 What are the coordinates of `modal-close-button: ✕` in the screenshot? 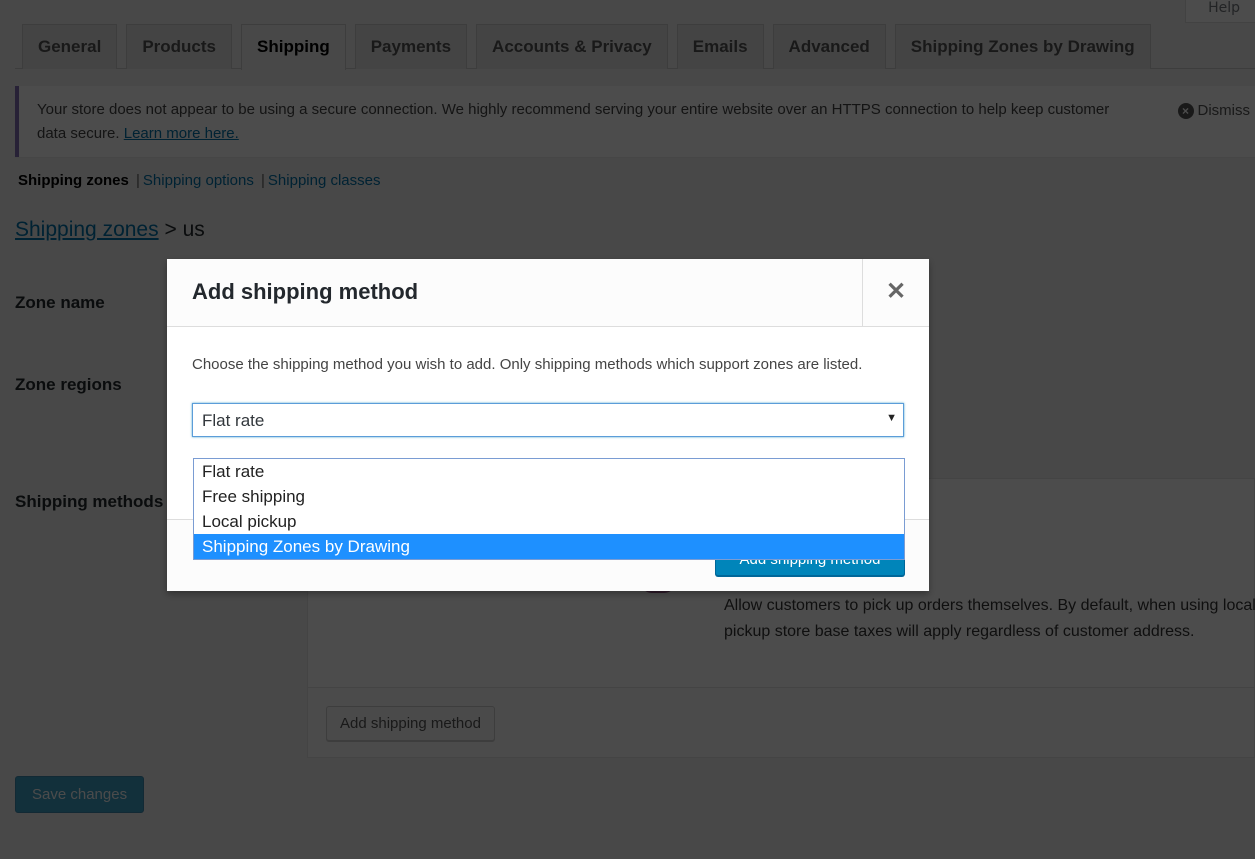 It's located at (895, 292).